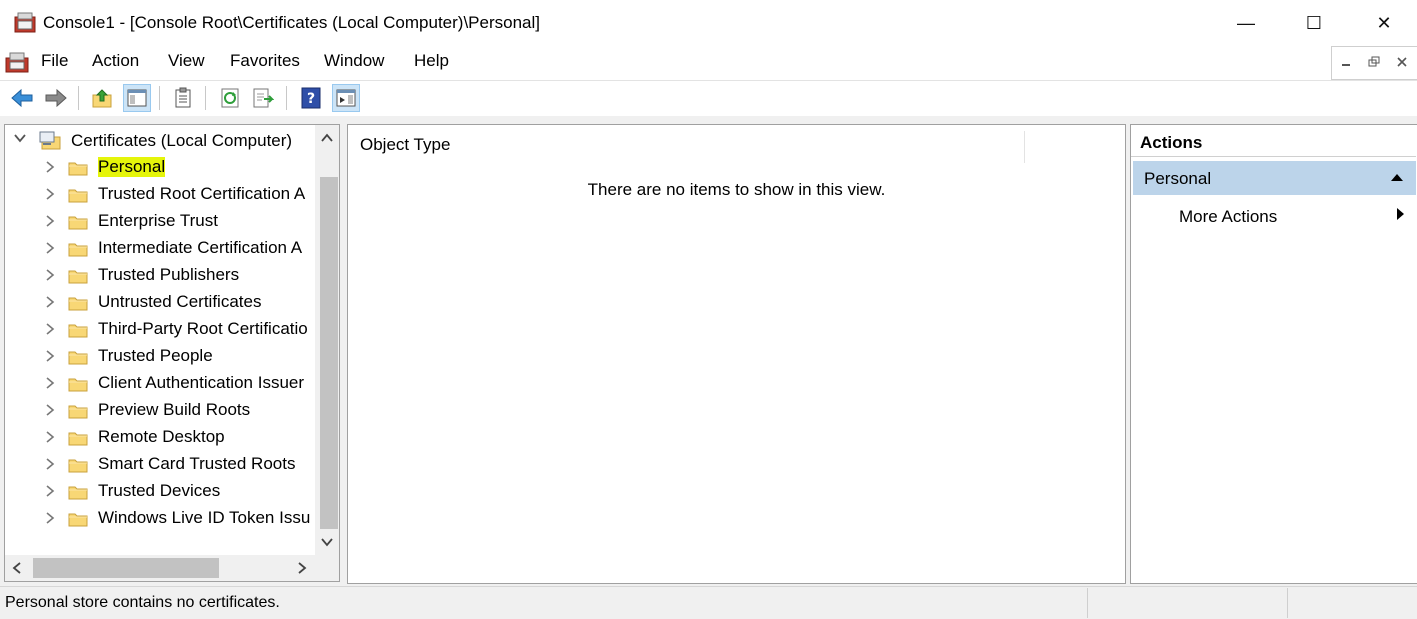  What do you see at coordinates (1171, 142) in the screenshot?
I see `actions-title: Actions` at bounding box center [1171, 142].